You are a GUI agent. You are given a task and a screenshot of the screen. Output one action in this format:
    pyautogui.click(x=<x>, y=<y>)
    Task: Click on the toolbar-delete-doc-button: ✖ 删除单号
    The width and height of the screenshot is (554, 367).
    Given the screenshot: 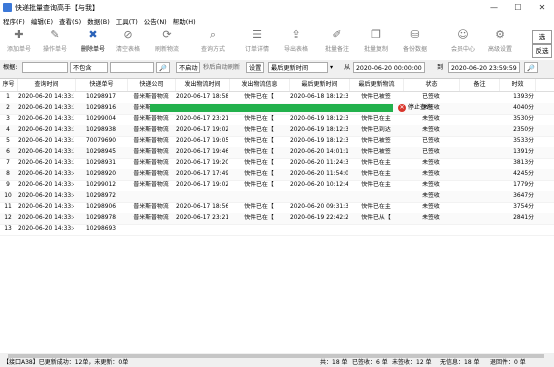 What is the action you would take?
    pyautogui.click(x=93, y=43)
    